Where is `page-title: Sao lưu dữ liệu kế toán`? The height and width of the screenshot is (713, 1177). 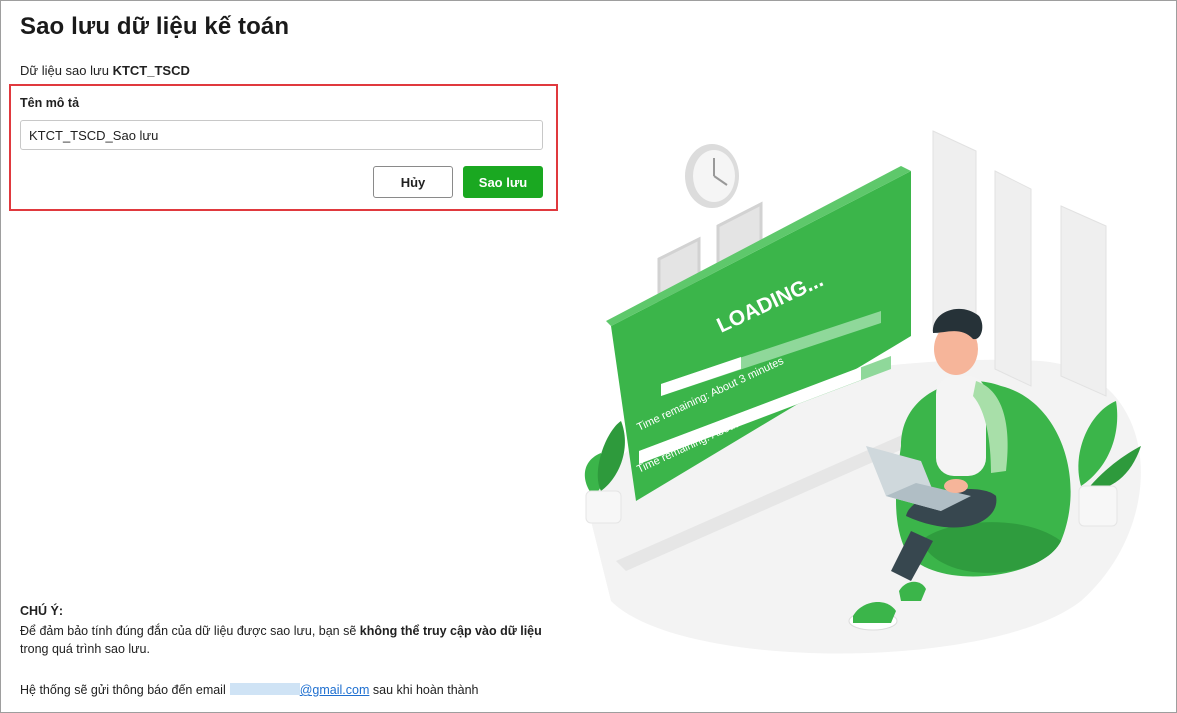
page-title: Sao lưu dữ liệu kế toán is located at coordinates (155, 26).